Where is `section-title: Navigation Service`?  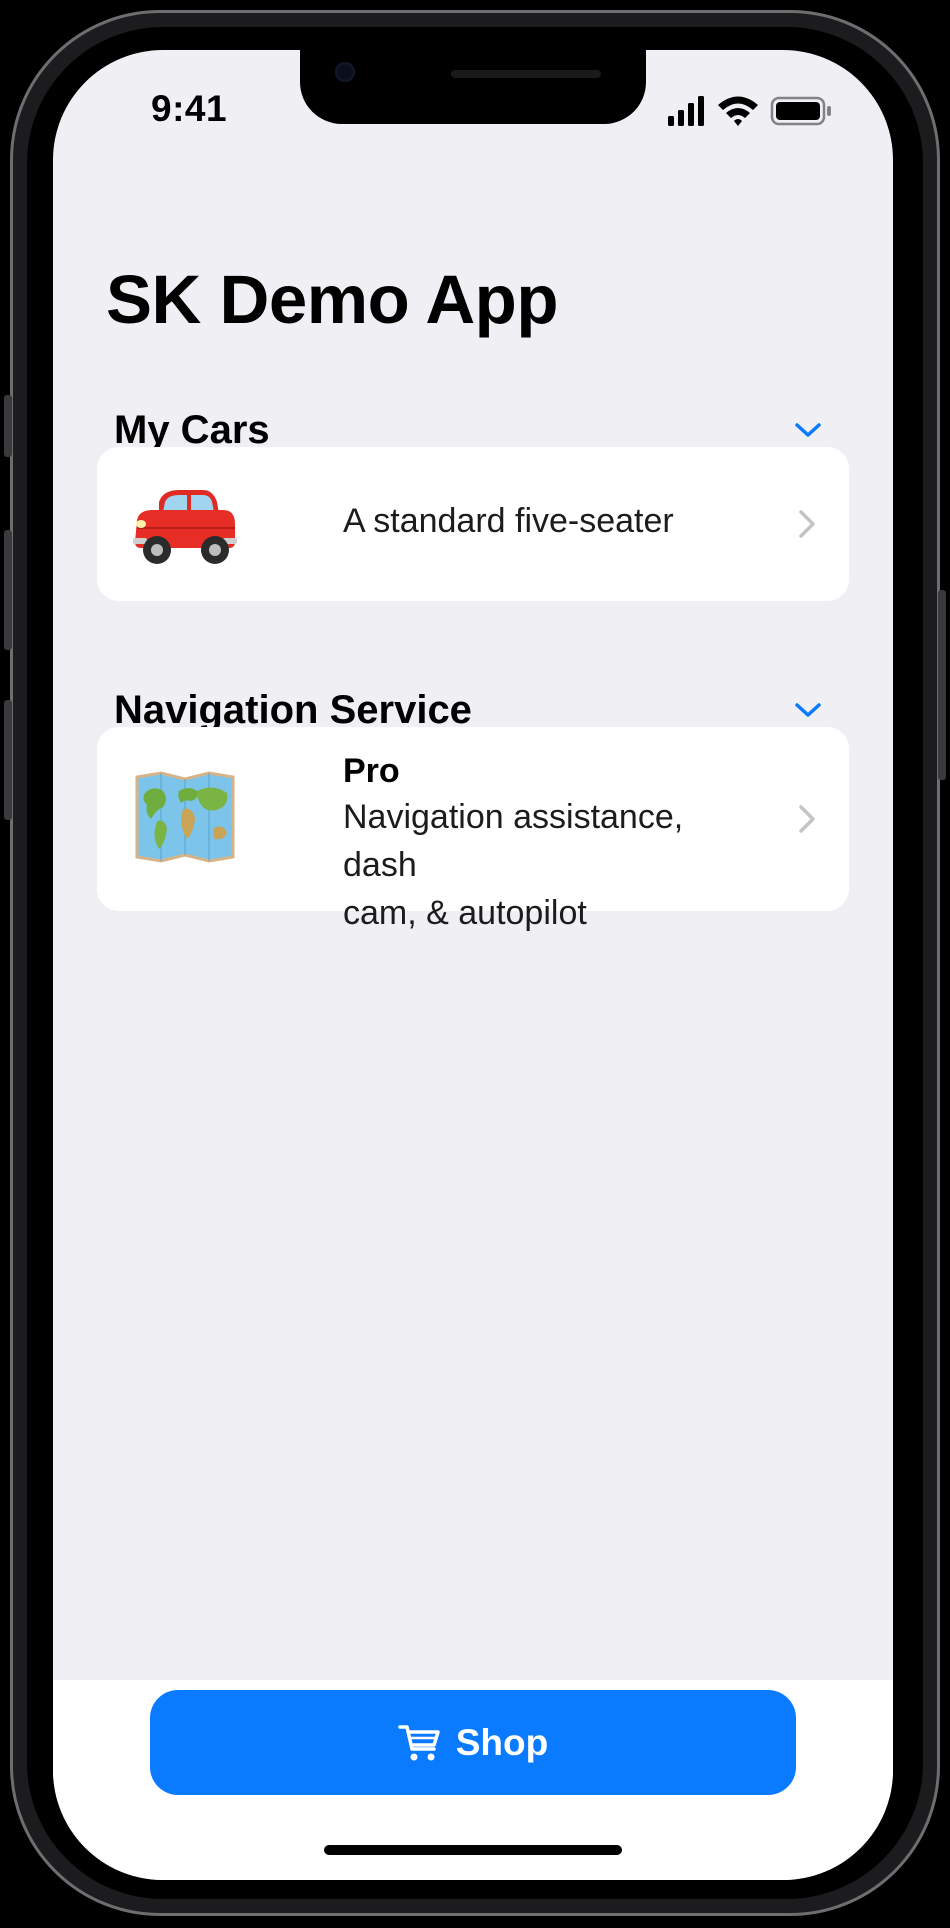
section-title: Navigation Service is located at coordinates (293, 709).